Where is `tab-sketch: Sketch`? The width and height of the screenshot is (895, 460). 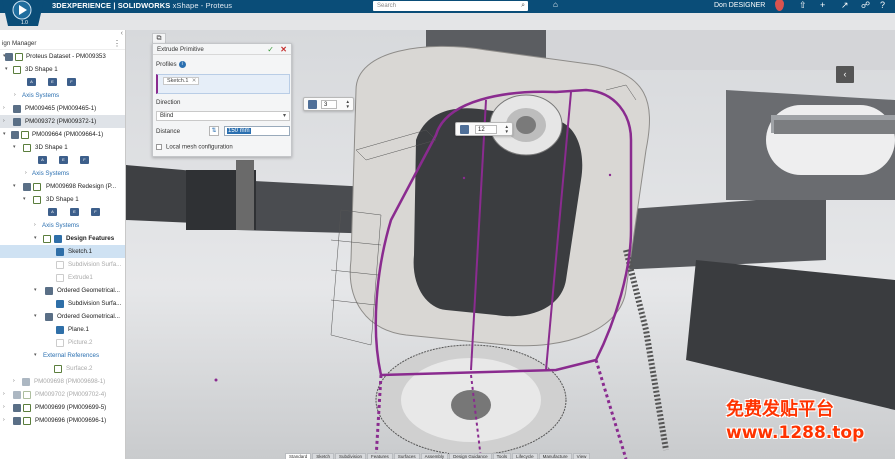
tab-sketch: Sketch is located at coordinates (323, 456).